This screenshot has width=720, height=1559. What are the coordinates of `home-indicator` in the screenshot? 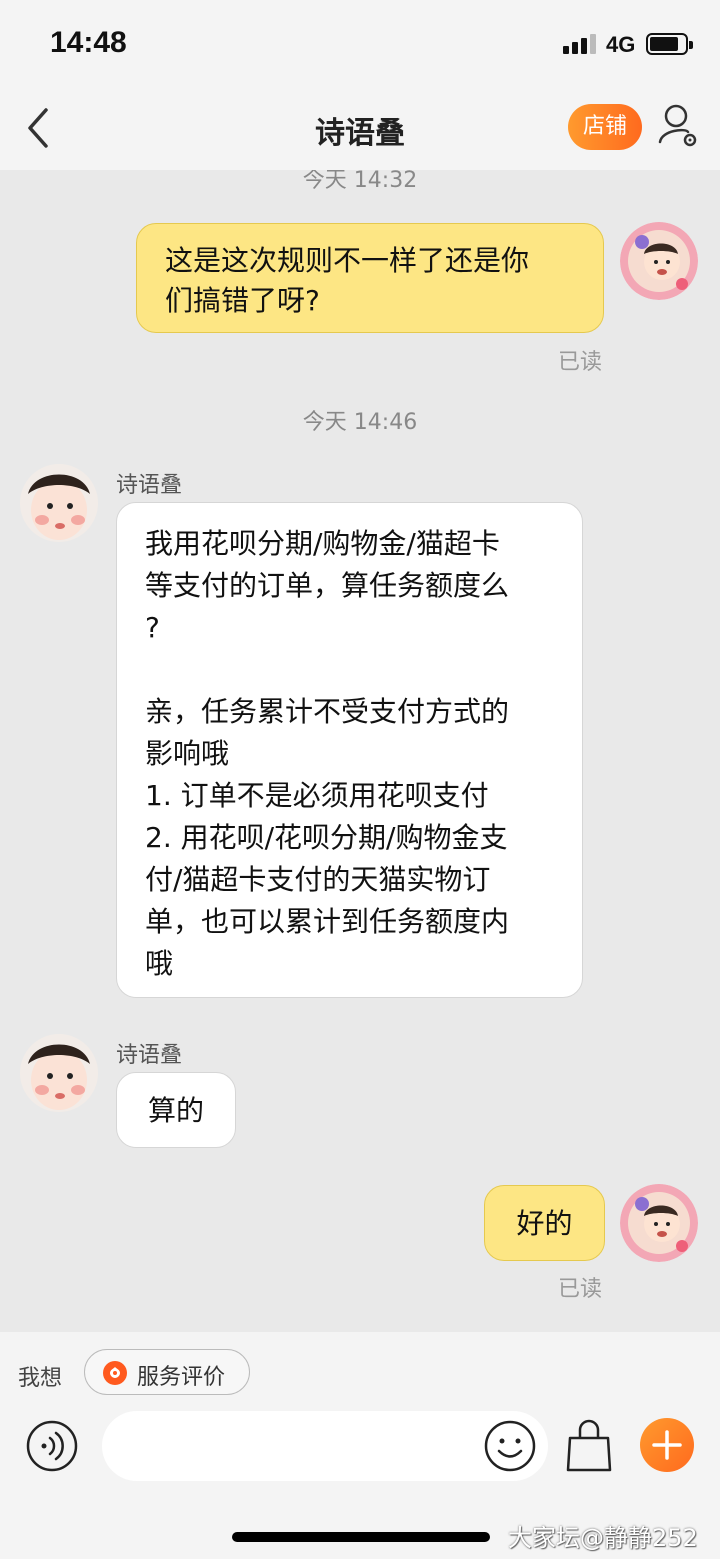 It's located at (361, 1537).